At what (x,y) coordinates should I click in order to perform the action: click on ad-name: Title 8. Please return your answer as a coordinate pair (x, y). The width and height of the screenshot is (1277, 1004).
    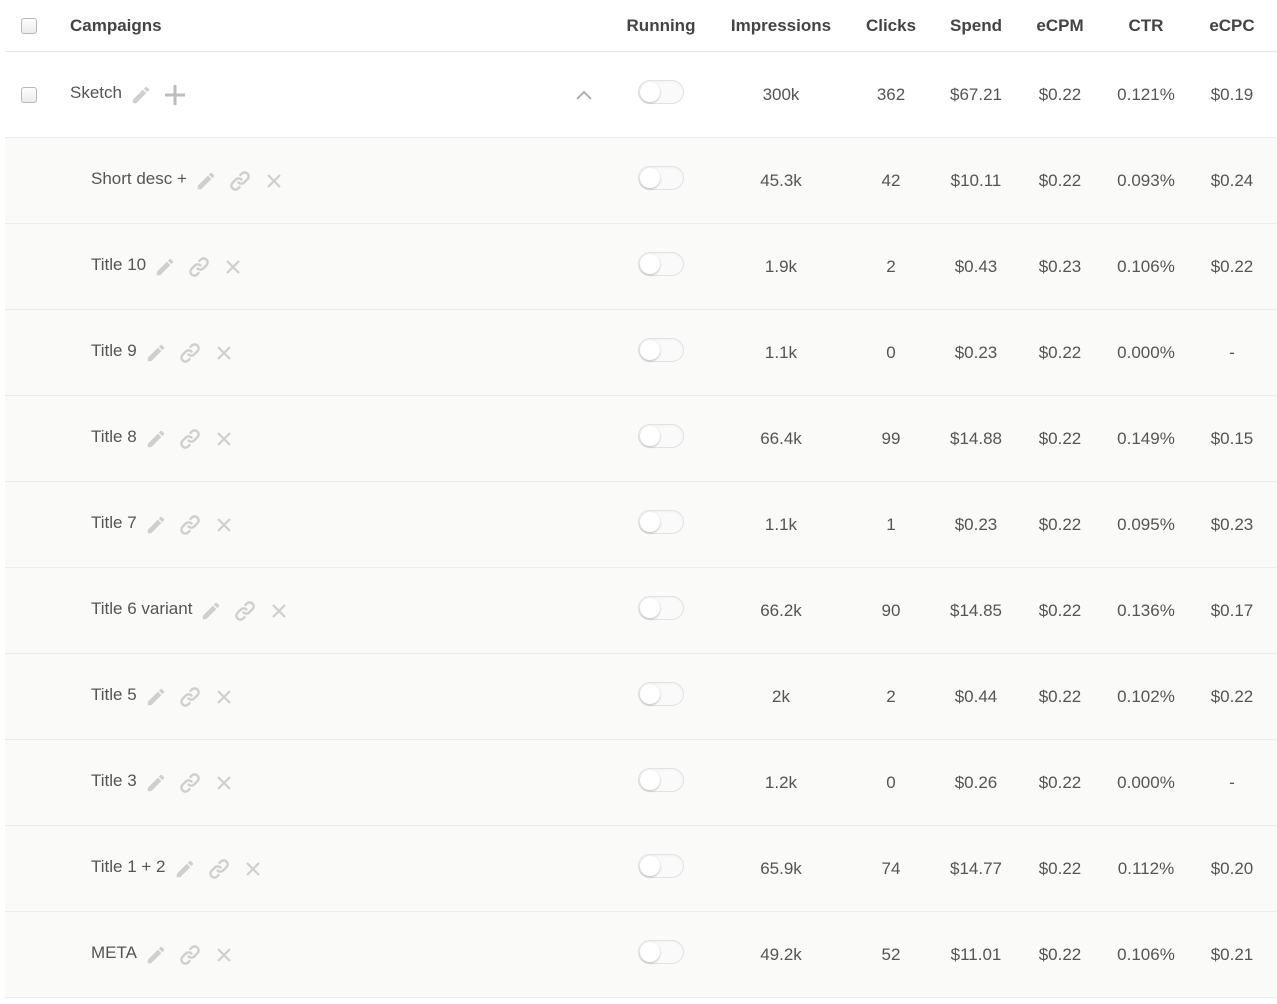
    Looking at the image, I should click on (114, 437).